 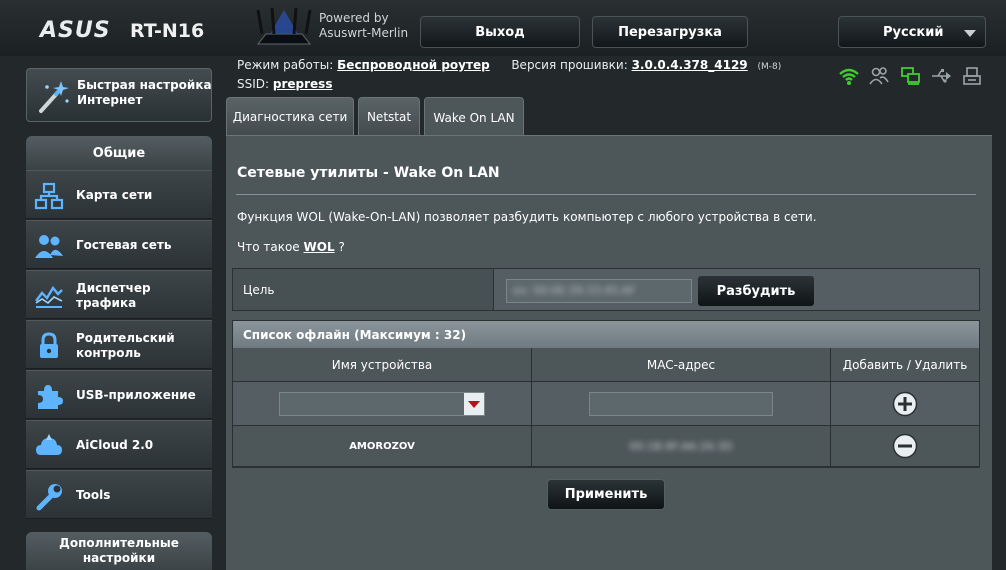 I want to click on target-label: Цель, so click(x=363, y=289).